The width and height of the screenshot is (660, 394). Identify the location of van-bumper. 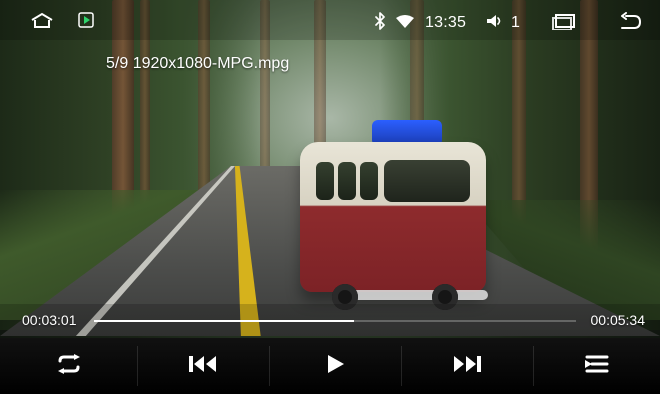
(419, 295).